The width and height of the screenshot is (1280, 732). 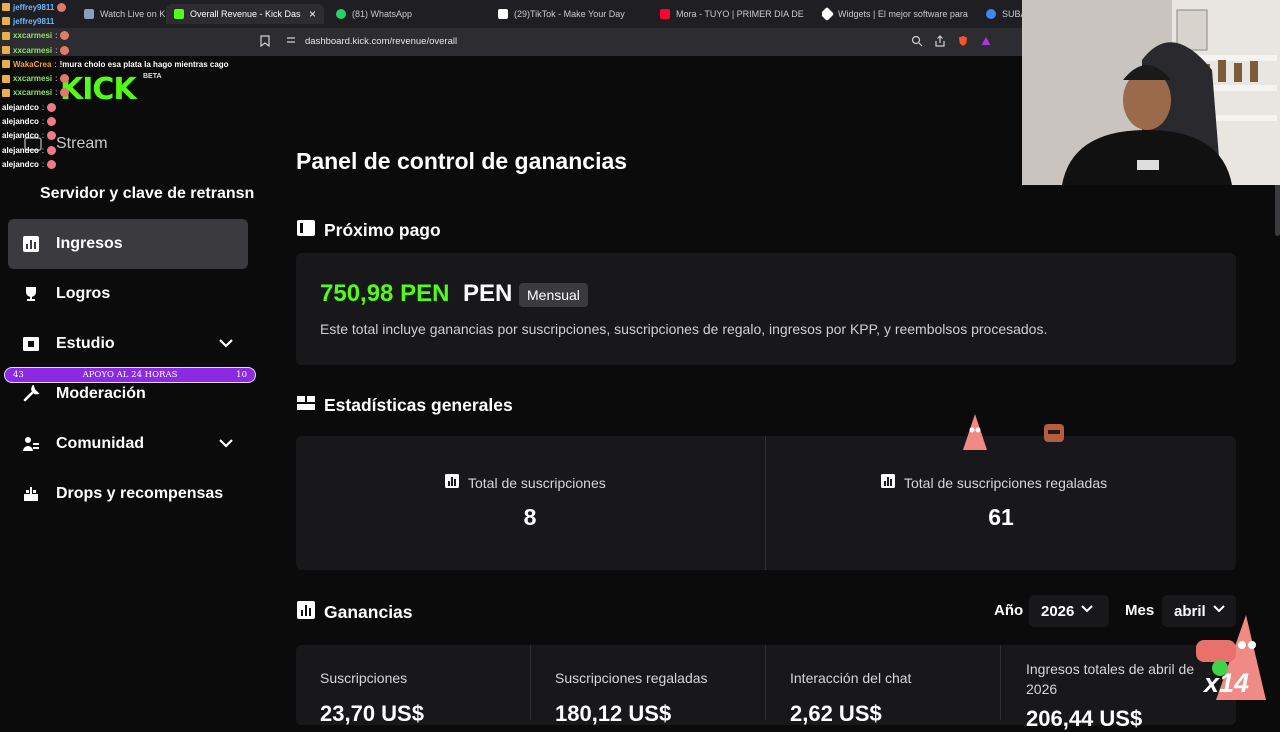 What do you see at coordinates (991, 14) in the screenshot?
I see `google-icon` at bounding box center [991, 14].